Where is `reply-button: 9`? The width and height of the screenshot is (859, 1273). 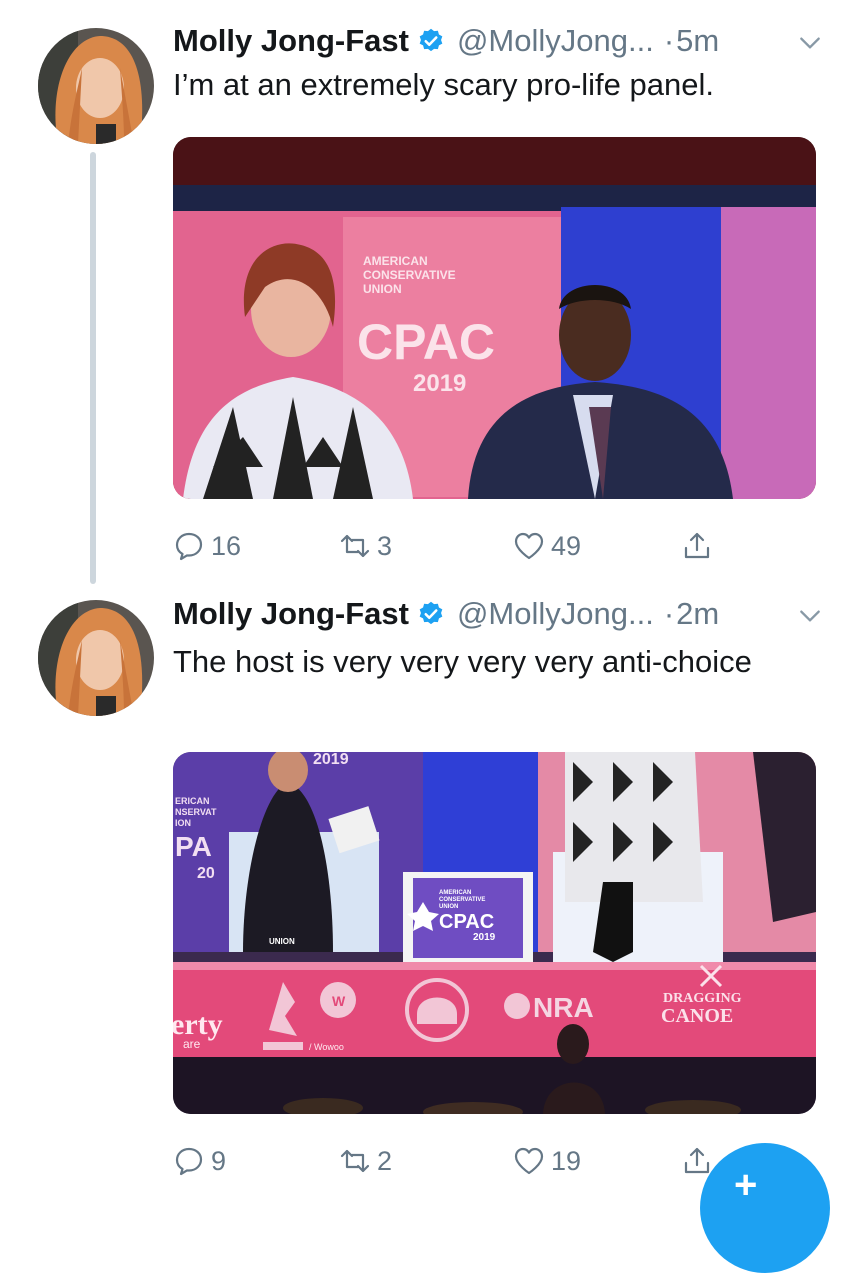 reply-button: 9 is located at coordinates (199, 1161).